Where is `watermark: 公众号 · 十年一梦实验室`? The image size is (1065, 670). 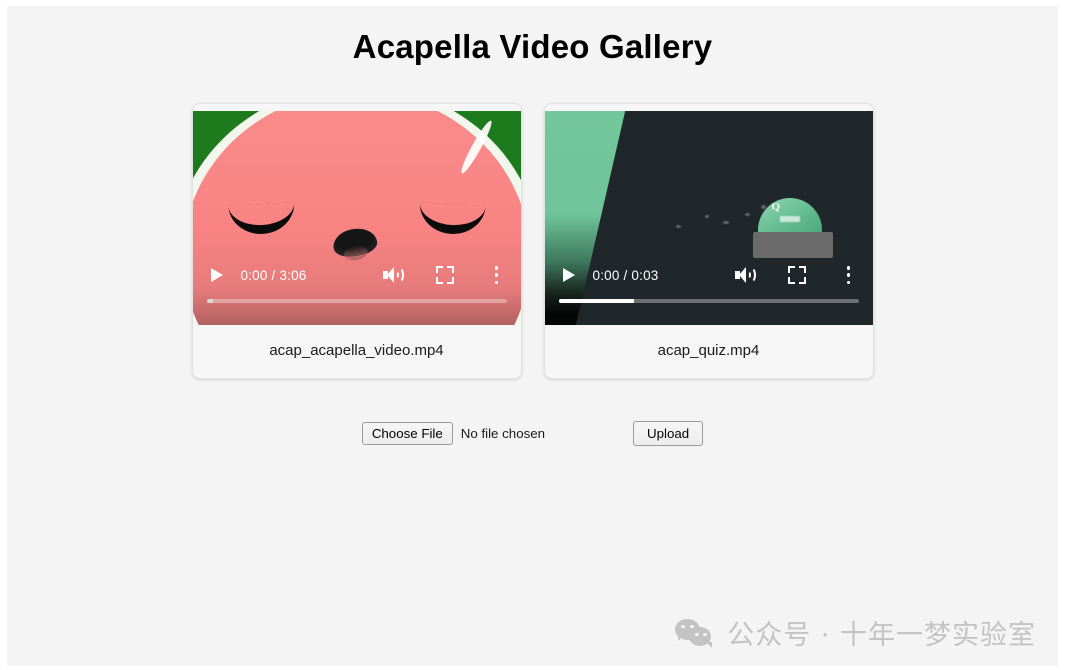
watermark: 公众号 · 十年一梦实验室 is located at coordinates (855, 632).